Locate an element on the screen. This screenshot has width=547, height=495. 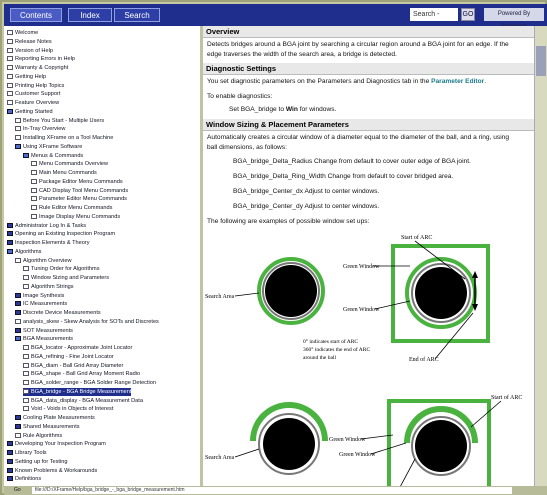
tree-item: Package Editor Menu Commands is located at coordinates (77, 182).